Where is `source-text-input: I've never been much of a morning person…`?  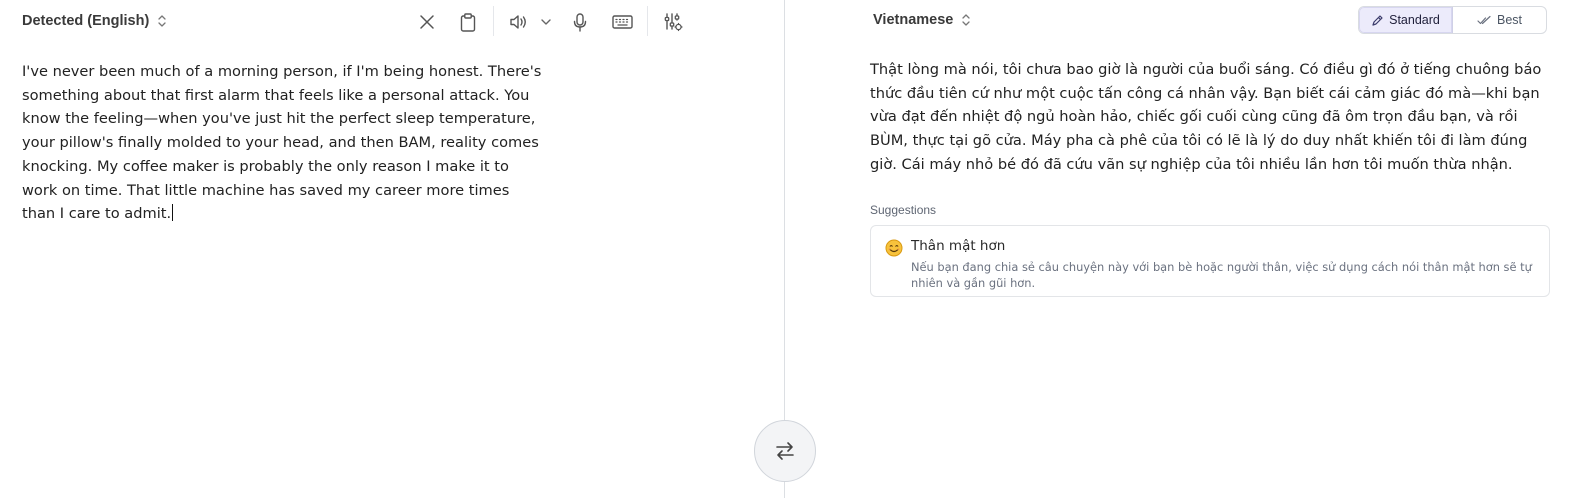 source-text-input: I've never been much of a morning person… is located at coordinates (282, 143).